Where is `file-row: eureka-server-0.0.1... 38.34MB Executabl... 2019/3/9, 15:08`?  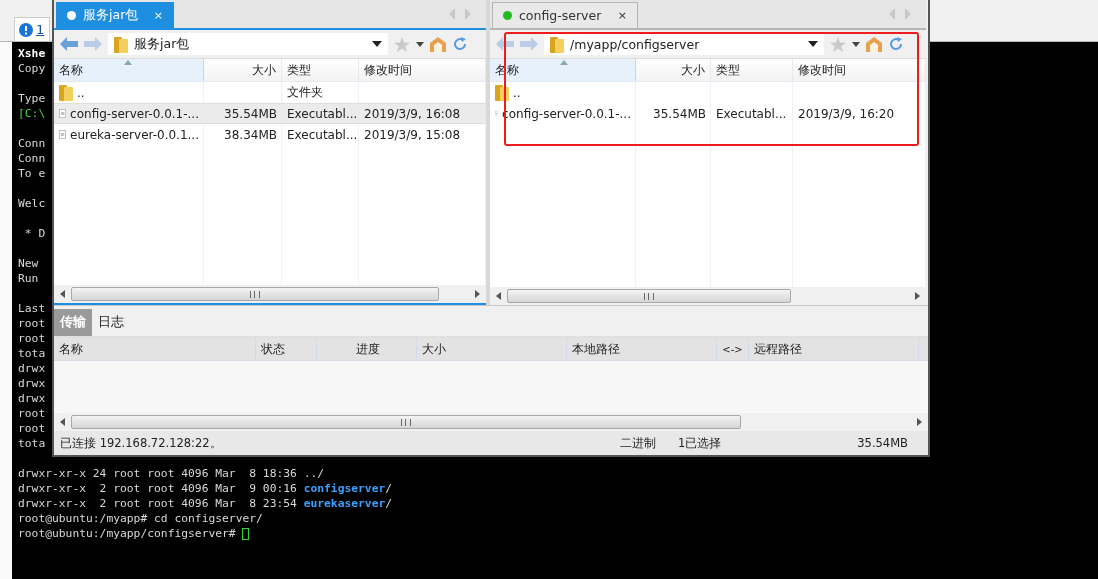 file-row: eureka-server-0.0.1... 38.34MB Executabl... 2019/3/9, 15:08 is located at coordinates (270, 134).